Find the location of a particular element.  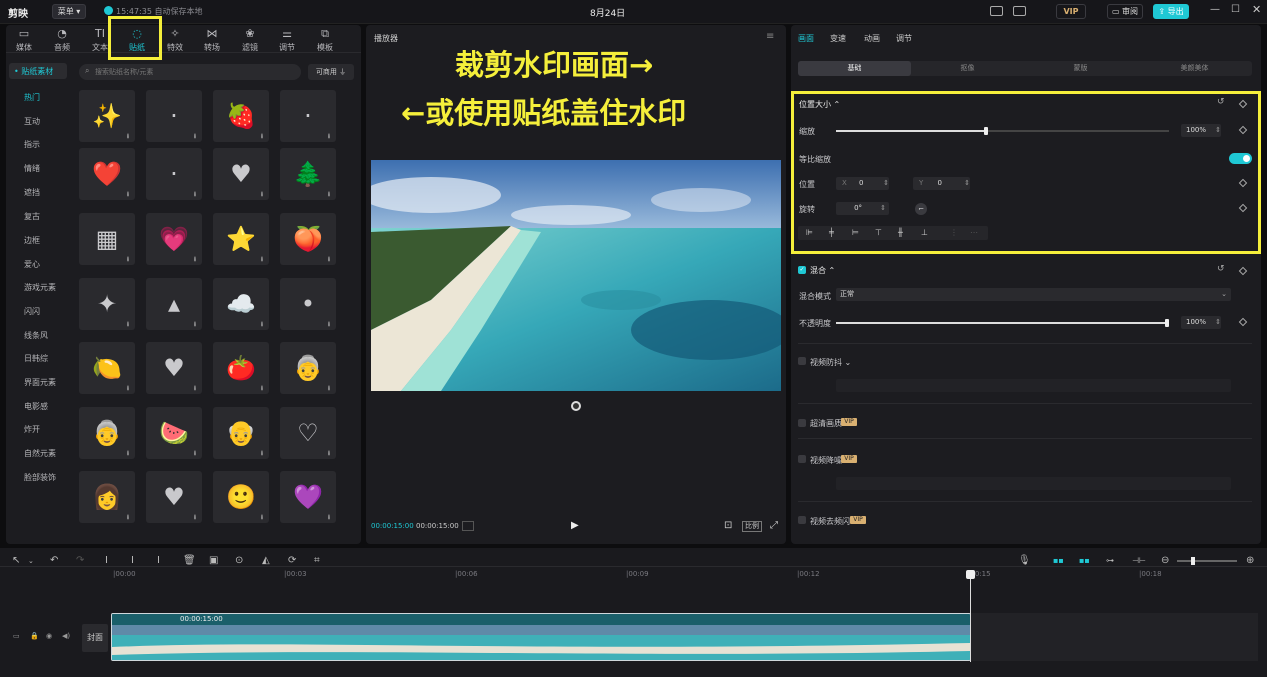

subtab-beauty: 美颜美体 is located at coordinates (1194, 68).